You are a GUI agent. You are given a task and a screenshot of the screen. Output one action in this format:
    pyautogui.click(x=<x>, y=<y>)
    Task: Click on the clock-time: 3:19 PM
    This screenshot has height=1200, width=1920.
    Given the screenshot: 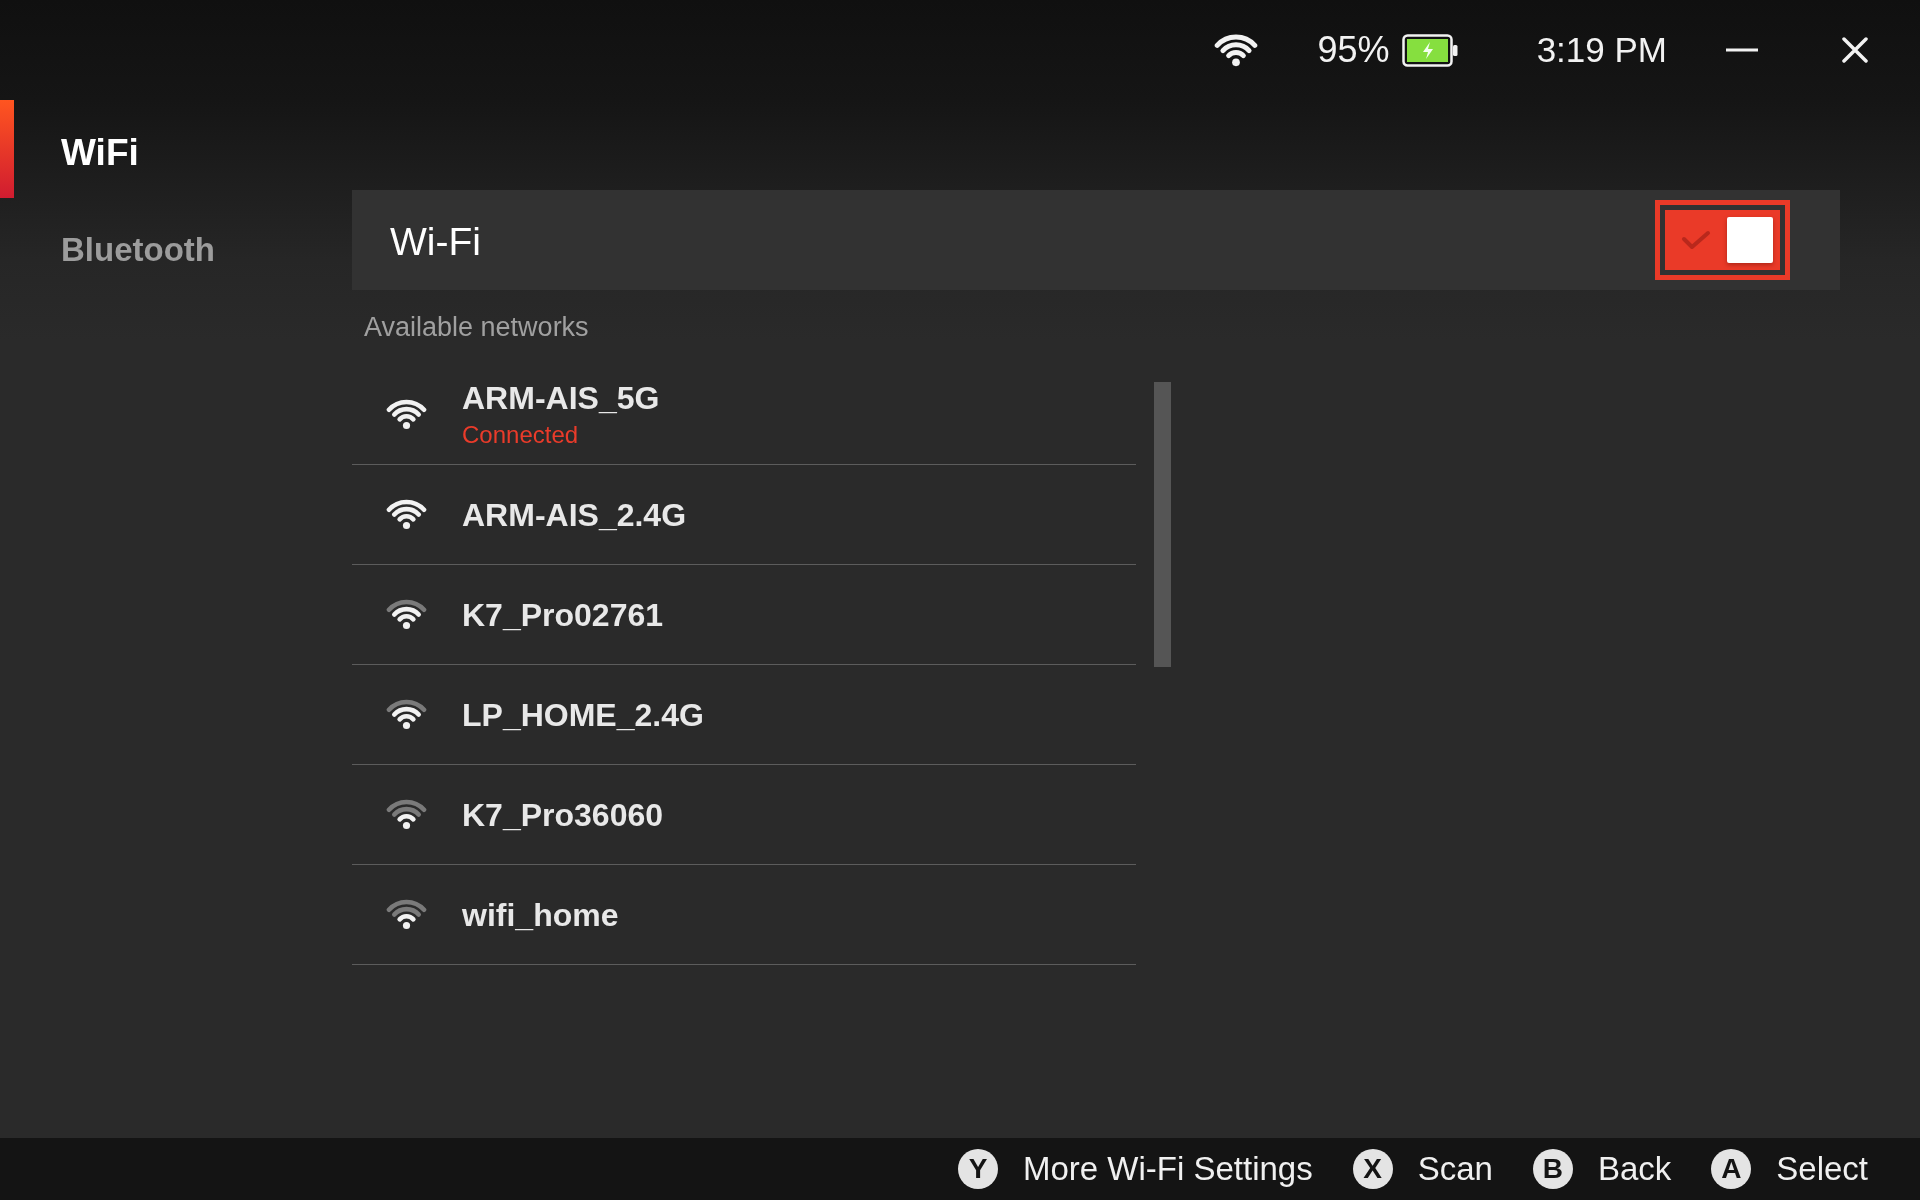 What is the action you would take?
    pyautogui.click(x=1601, y=50)
    